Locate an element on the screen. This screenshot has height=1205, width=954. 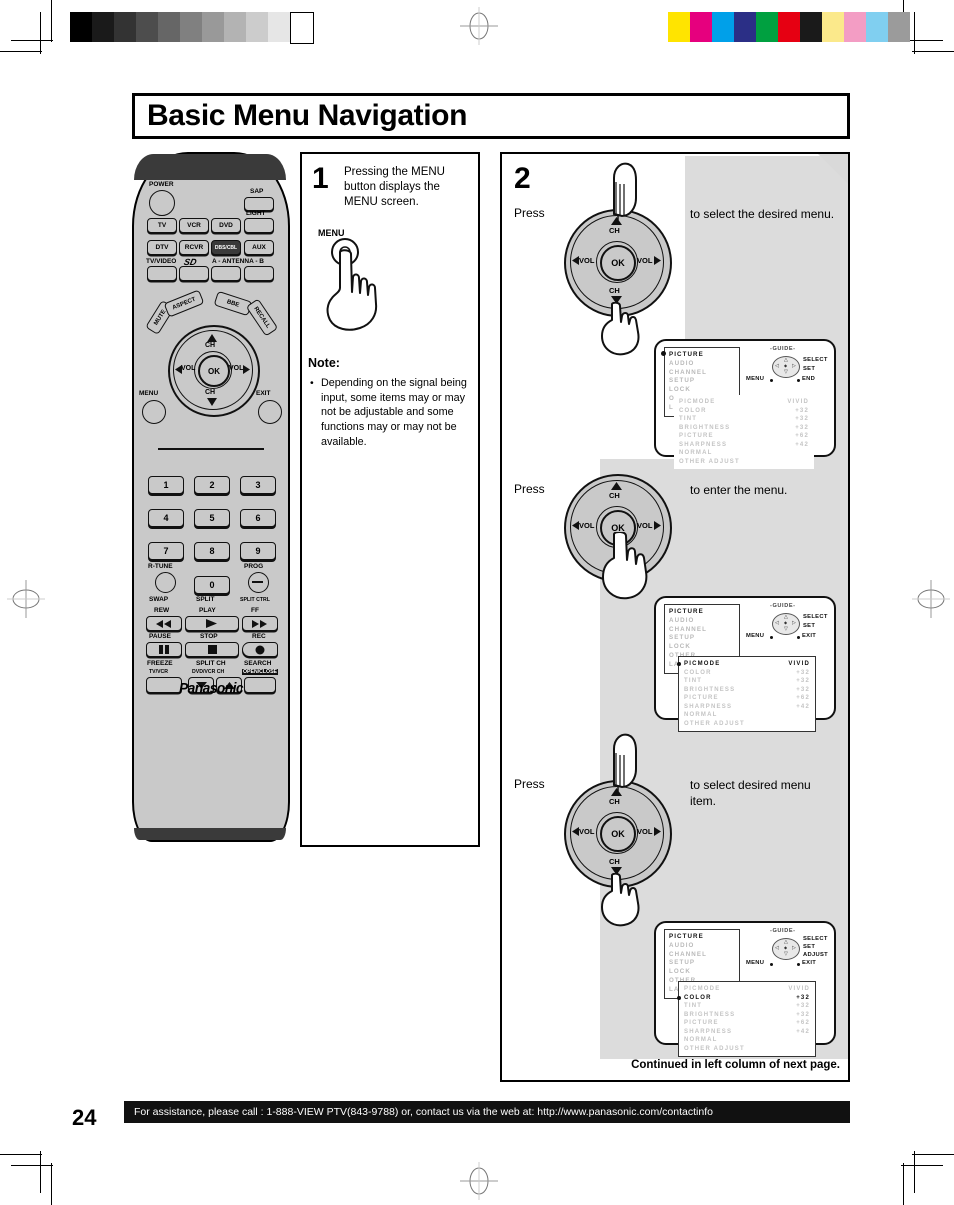
osd-1-menu-item-4: LOCK is located at coordinates (702, 390).